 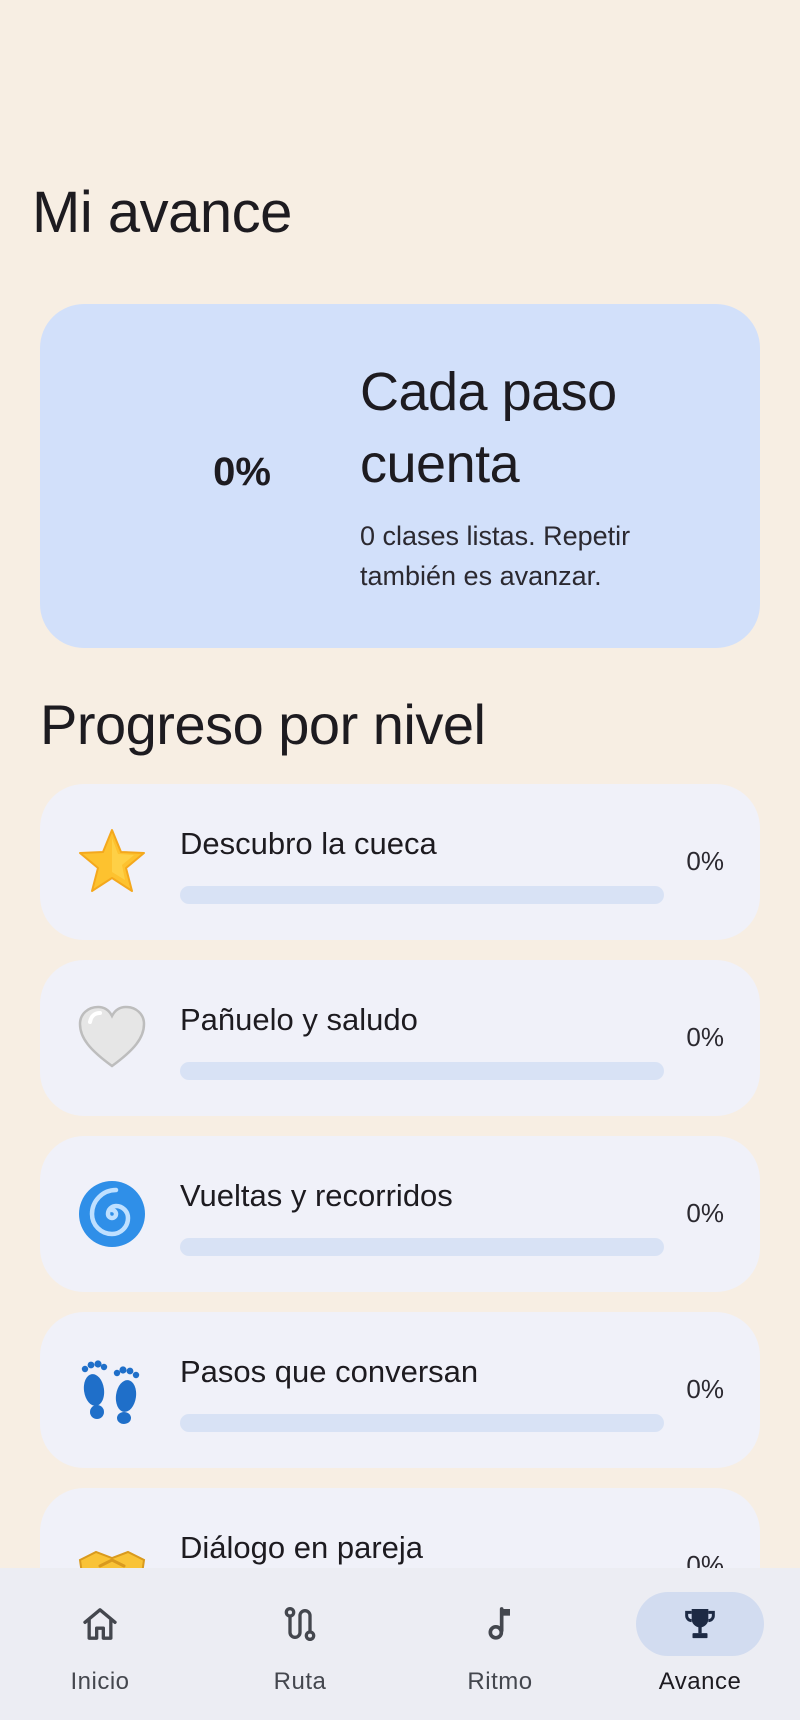 I want to click on nav-item-ritmo: Ritmo, so click(x=500, y=1644).